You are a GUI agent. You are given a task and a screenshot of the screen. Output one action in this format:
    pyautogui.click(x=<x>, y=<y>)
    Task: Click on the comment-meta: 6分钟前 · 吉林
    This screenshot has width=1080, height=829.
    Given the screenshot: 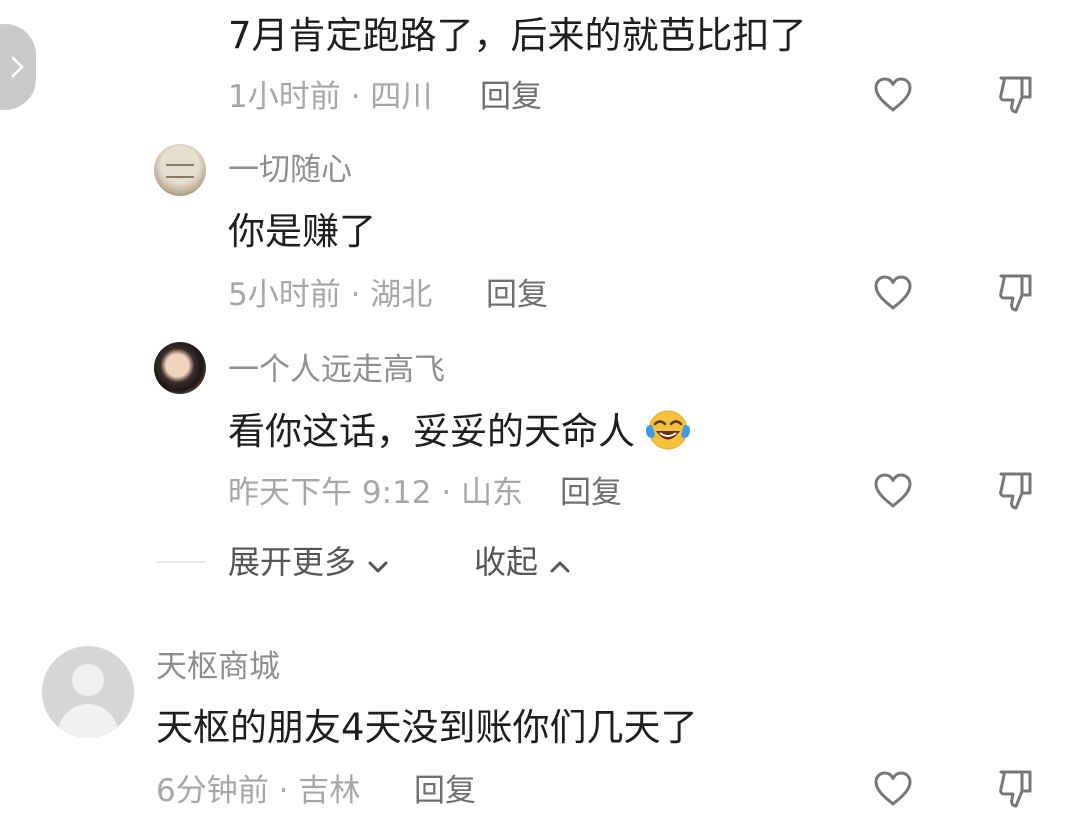 What is the action you would take?
    pyautogui.click(x=258, y=791)
    